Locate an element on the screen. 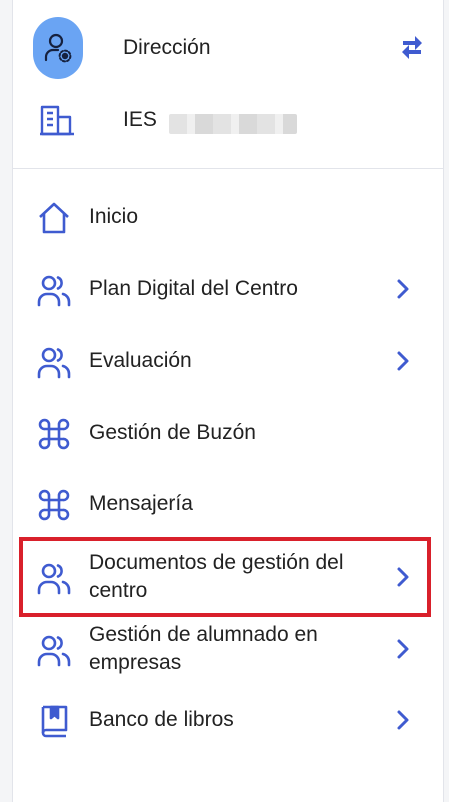  menu-item-label: Documentos de gestión del centro is located at coordinates (216, 576).